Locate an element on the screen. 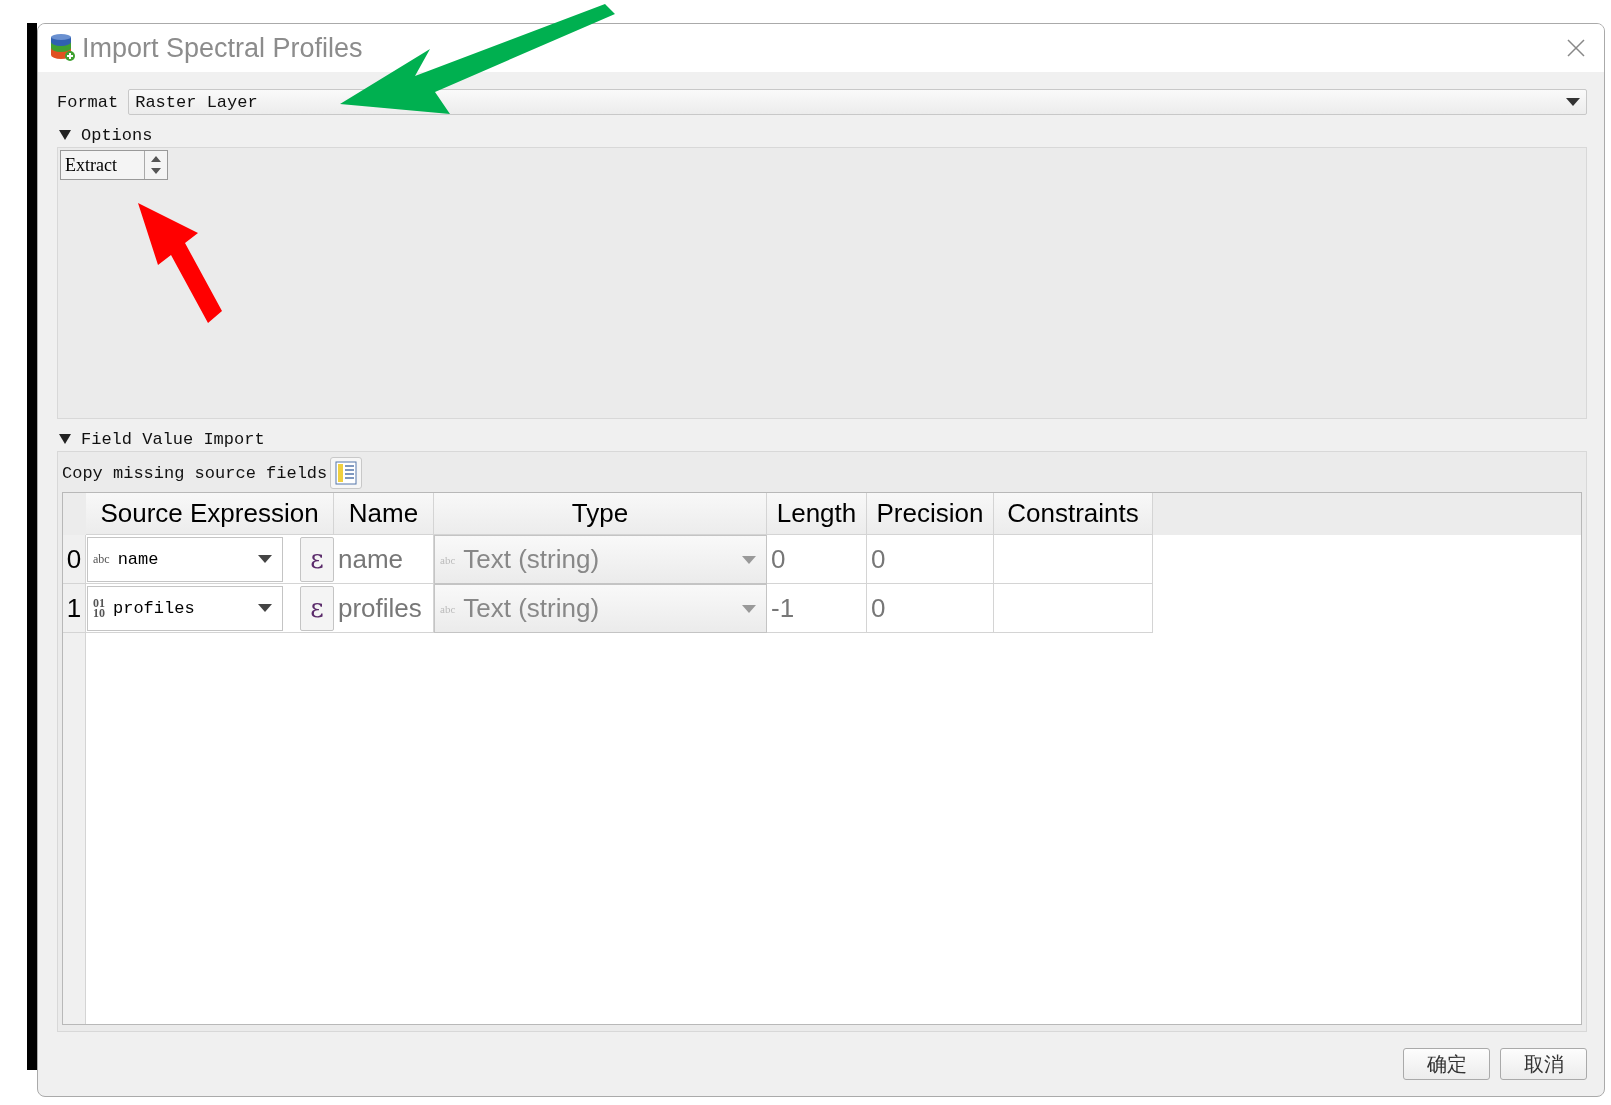  column-header: Source Expression is located at coordinates (210, 514).